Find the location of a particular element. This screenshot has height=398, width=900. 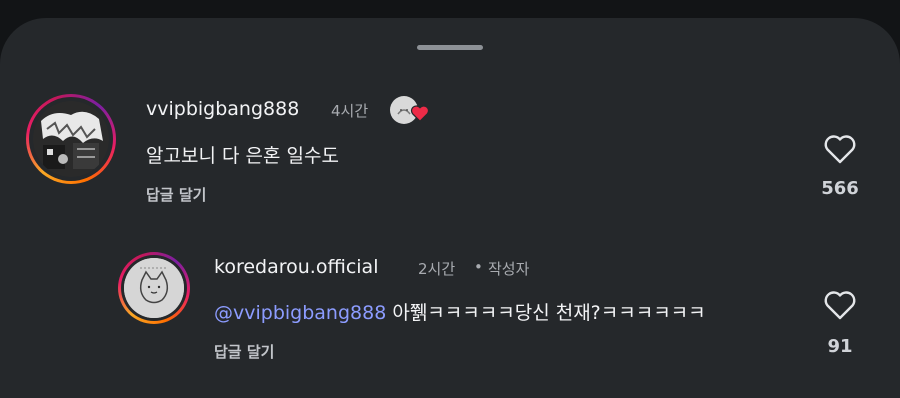

reply-username: koredarou.official is located at coordinates (296, 267).